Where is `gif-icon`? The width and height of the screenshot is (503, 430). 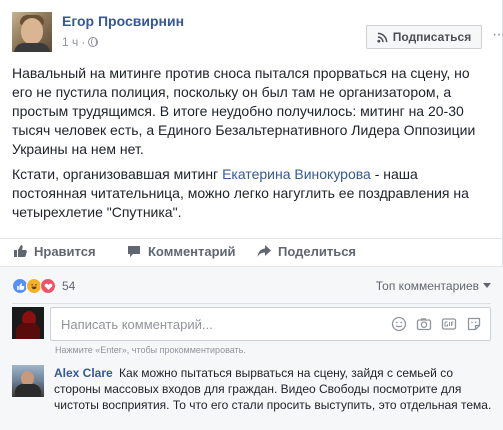
gif-icon is located at coordinates (449, 324).